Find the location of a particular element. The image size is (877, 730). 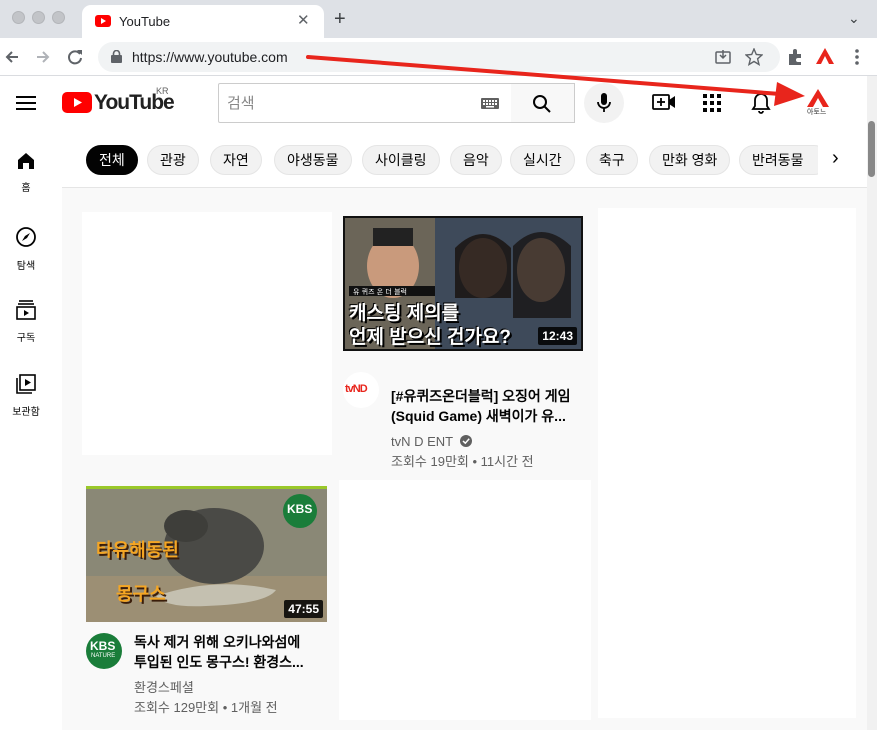

scrollbar-thumb is located at coordinates (871, 149).